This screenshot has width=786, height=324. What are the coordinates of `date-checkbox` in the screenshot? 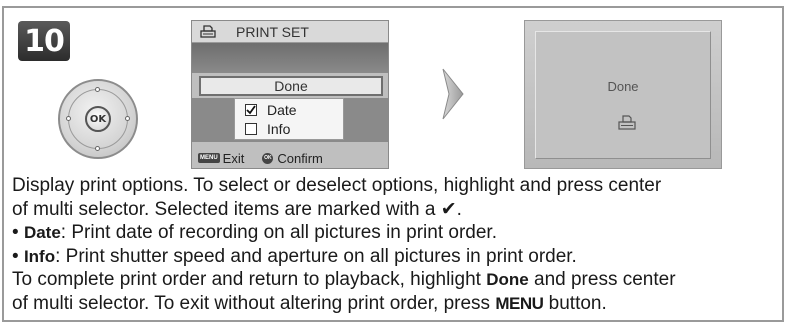 It's located at (251, 110).